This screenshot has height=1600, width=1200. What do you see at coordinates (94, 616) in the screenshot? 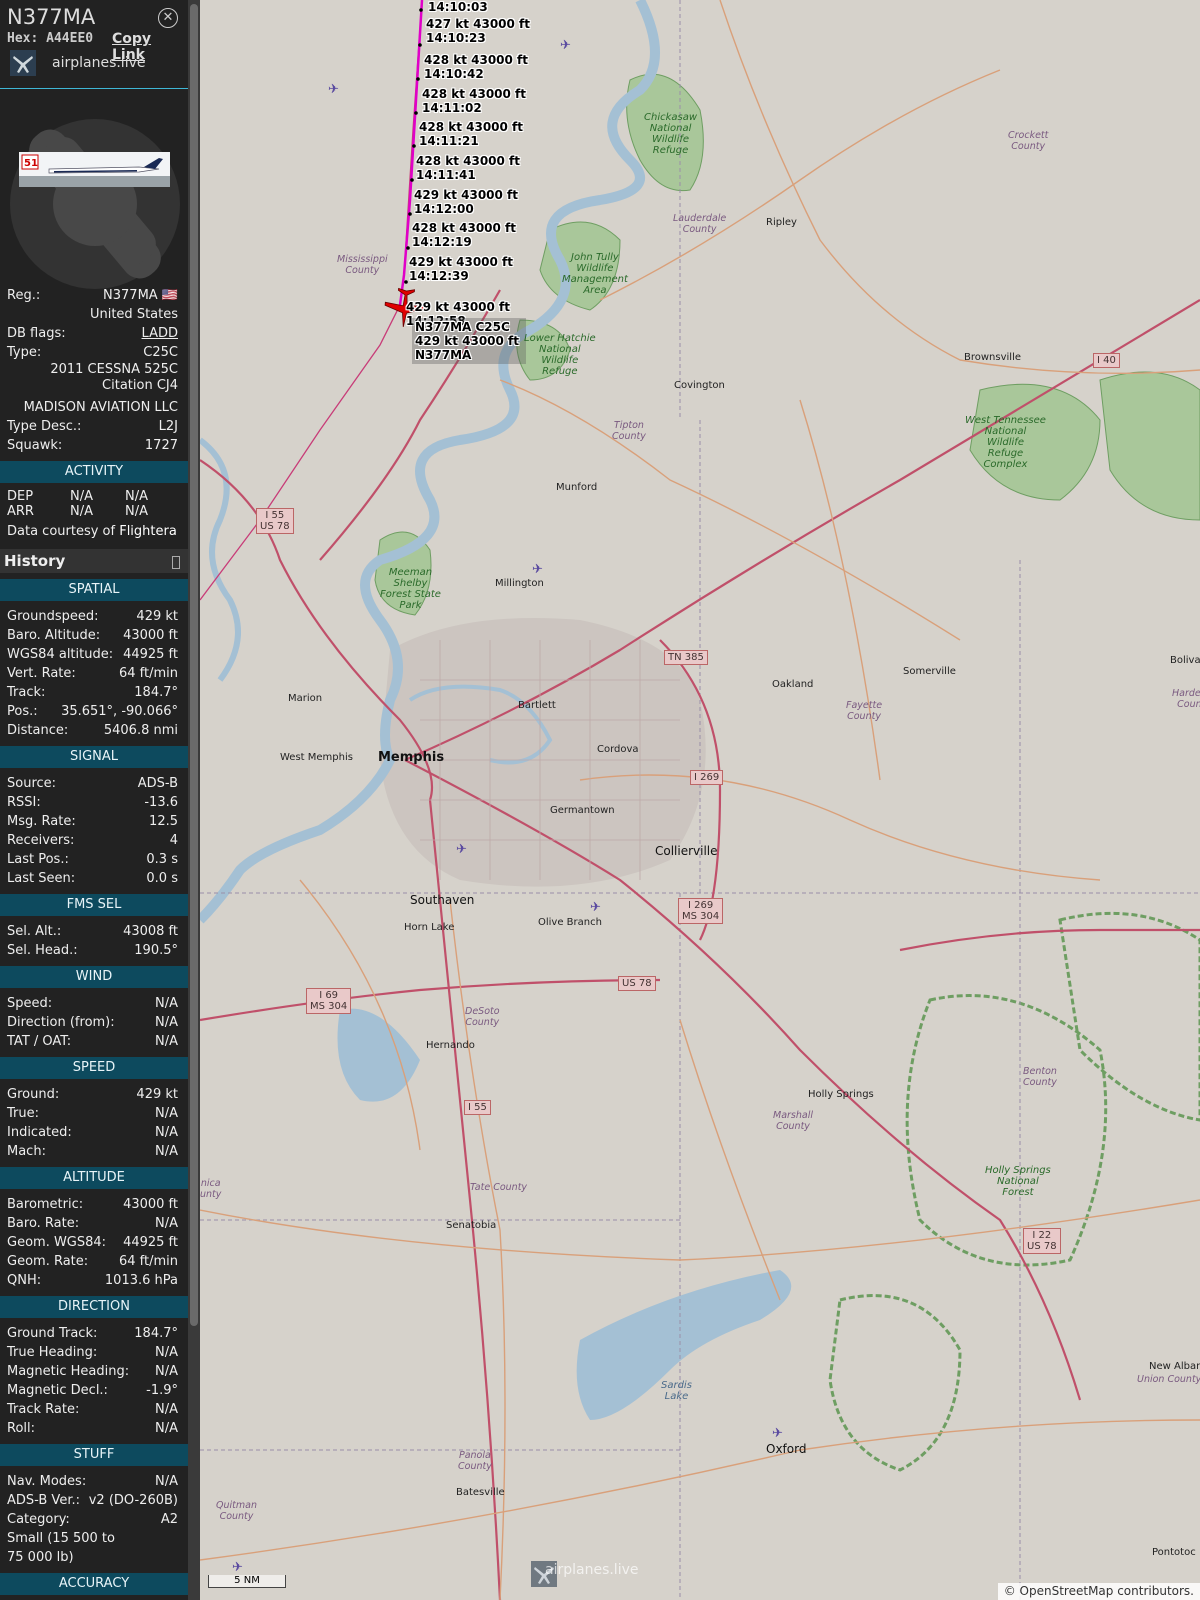
I see `detail-row: Groundspeed: 429 kt` at bounding box center [94, 616].